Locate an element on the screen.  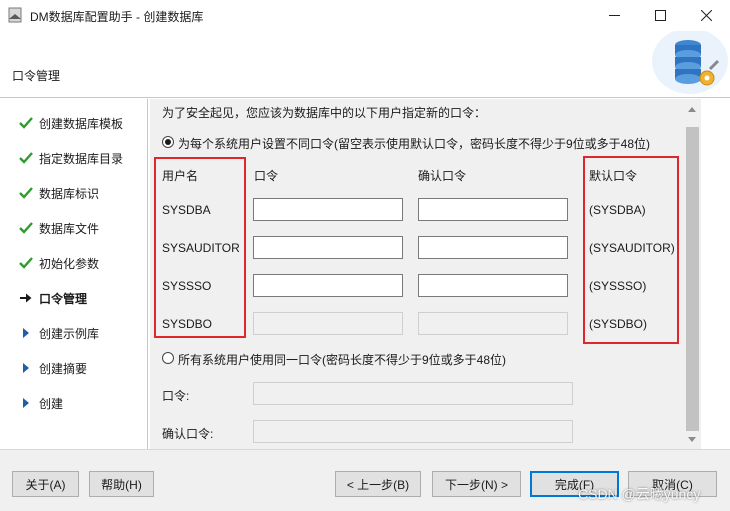
page-title: 口令管理 is located at coordinates (36, 76).